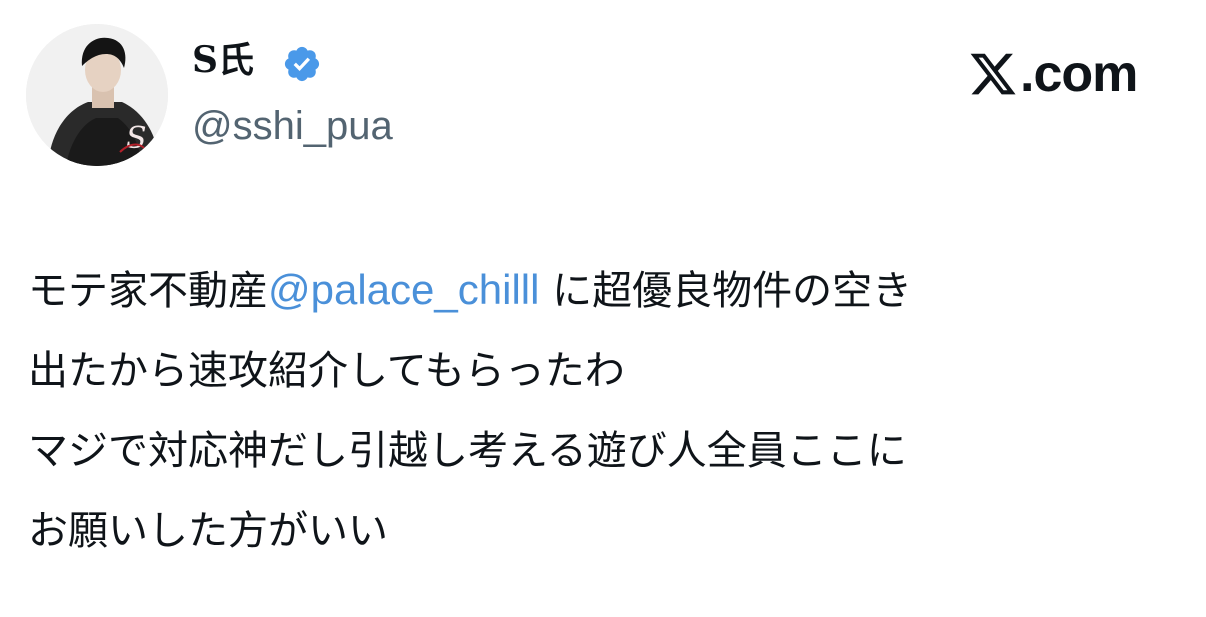 This screenshot has height=617, width=1206. What do you see at coordinates (302, 64) in the screenshot?
I see `verified-badge-icon` at bounding box center [302, 64].